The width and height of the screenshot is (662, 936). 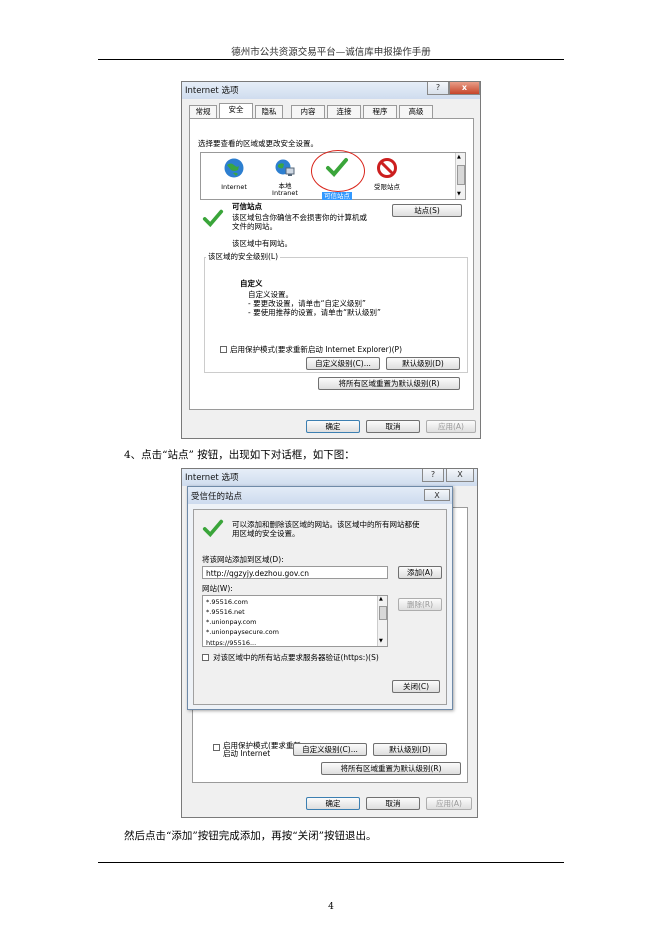 What do you see at coordinates (243, 559) in the screenshot?
I see `add-site-label: 将该网站添加到区域(D):` at bounding box center [243, 559].